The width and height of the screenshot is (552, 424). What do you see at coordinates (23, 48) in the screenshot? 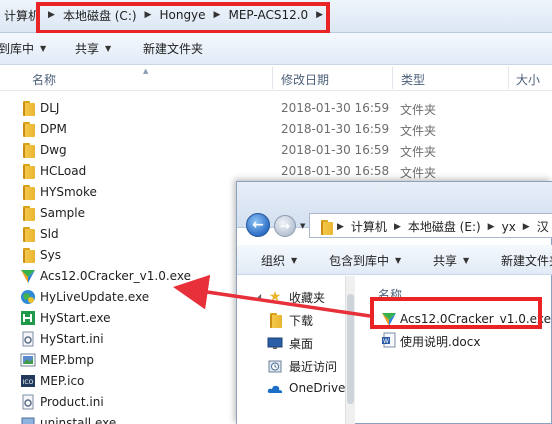
I see `include-in-library-button: 到库中 ▼` at bounding box center [23, 48].